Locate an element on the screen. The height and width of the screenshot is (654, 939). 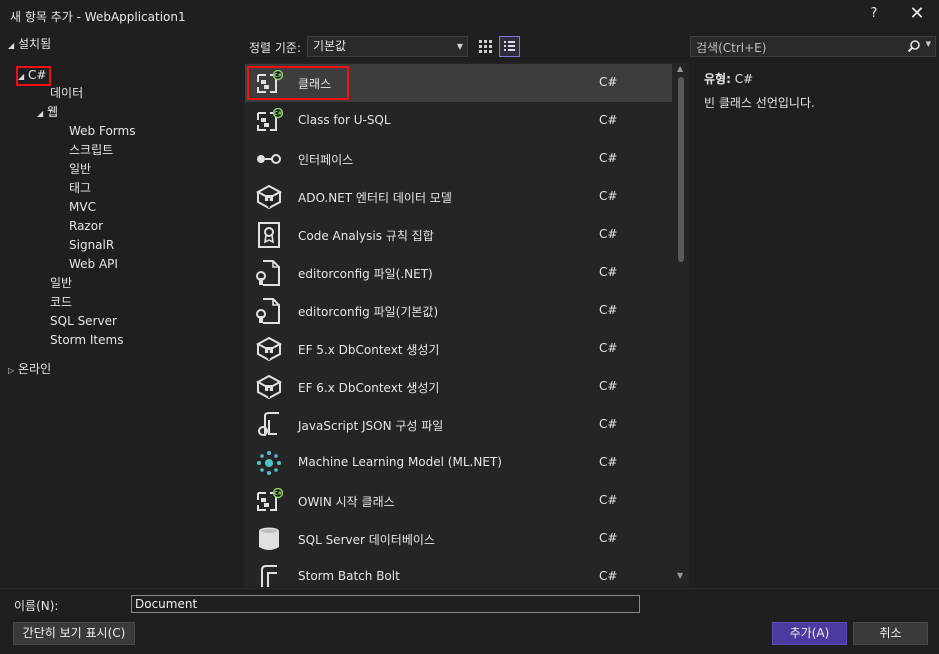
cancel-button: 취소 is located at coordinates (890, 633).